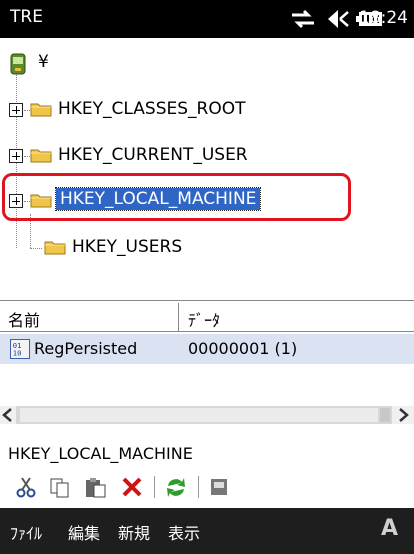 This screenshot has width=414, height=554. Describe the element at coordinates (152, 109) in the screenshot. I see `tree-item-label: HKEY_CLASSES_ROOT` at that location.